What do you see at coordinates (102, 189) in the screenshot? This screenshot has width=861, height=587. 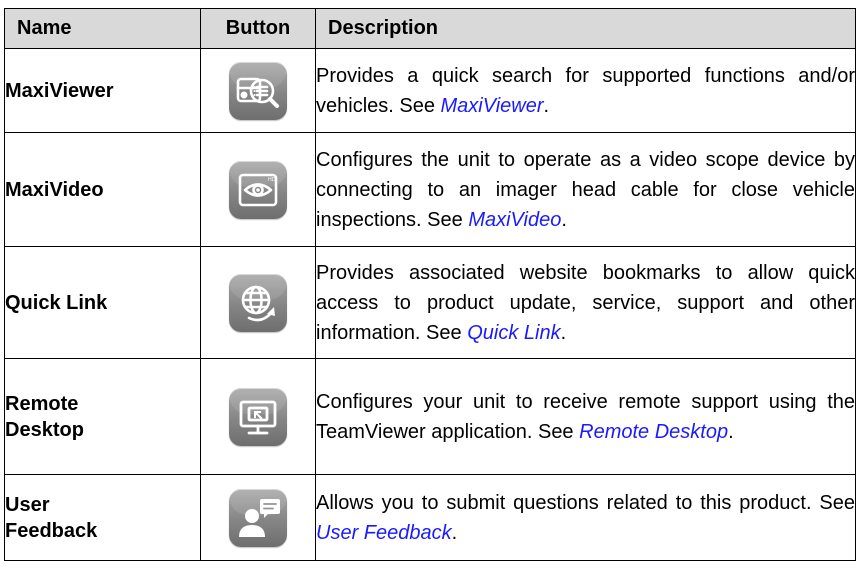 I see `row-name: MaxiVideo` at bounding box center [102, 189].